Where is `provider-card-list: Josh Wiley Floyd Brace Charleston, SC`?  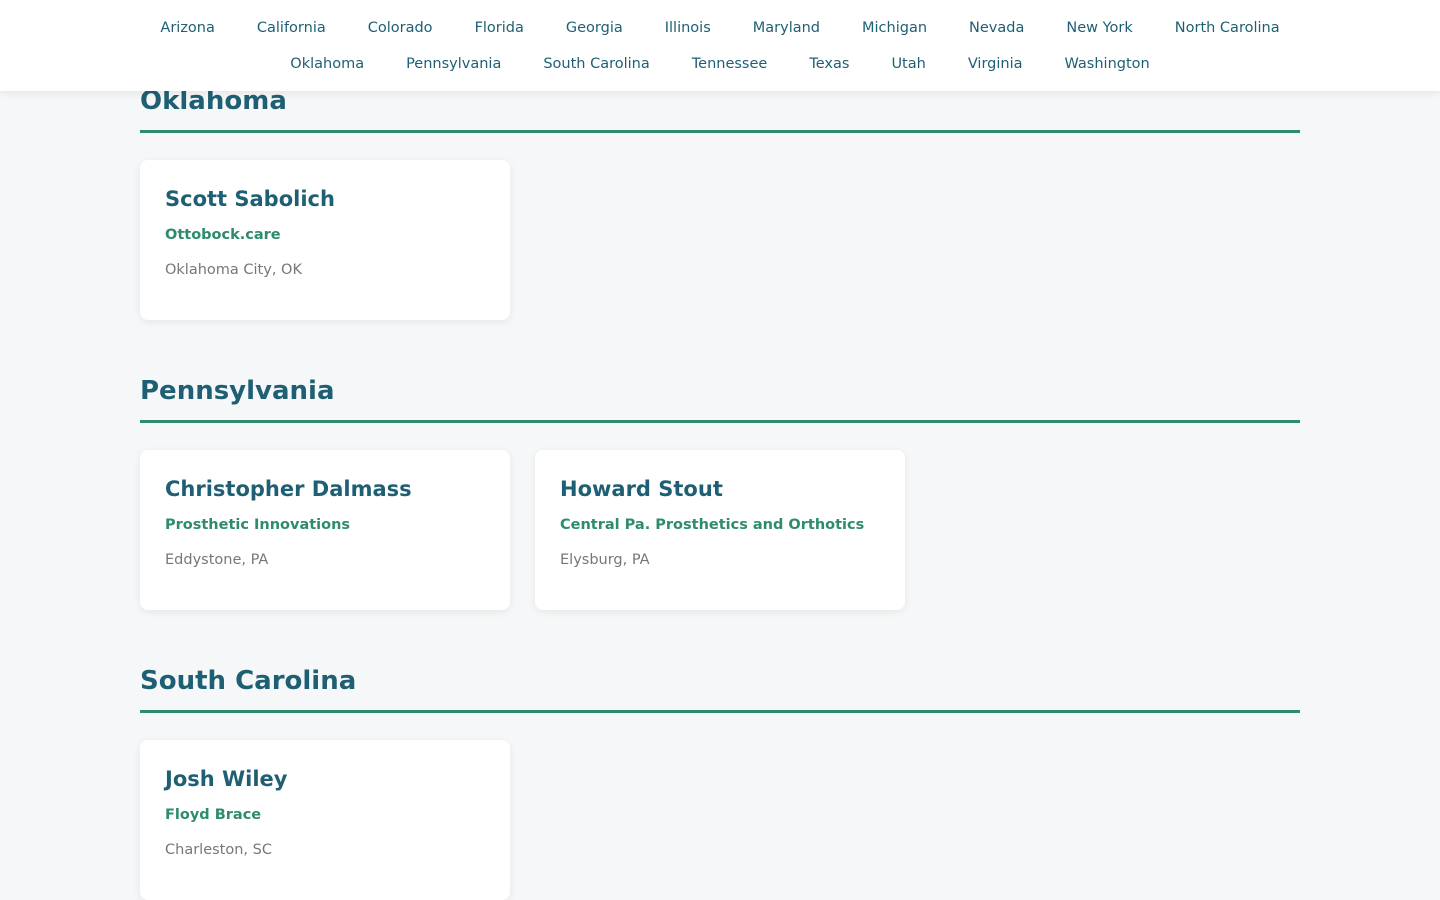
provider-card-list: Josh Wiley Floyd Brace Charleston, SC is located at coordinates (325, 820).